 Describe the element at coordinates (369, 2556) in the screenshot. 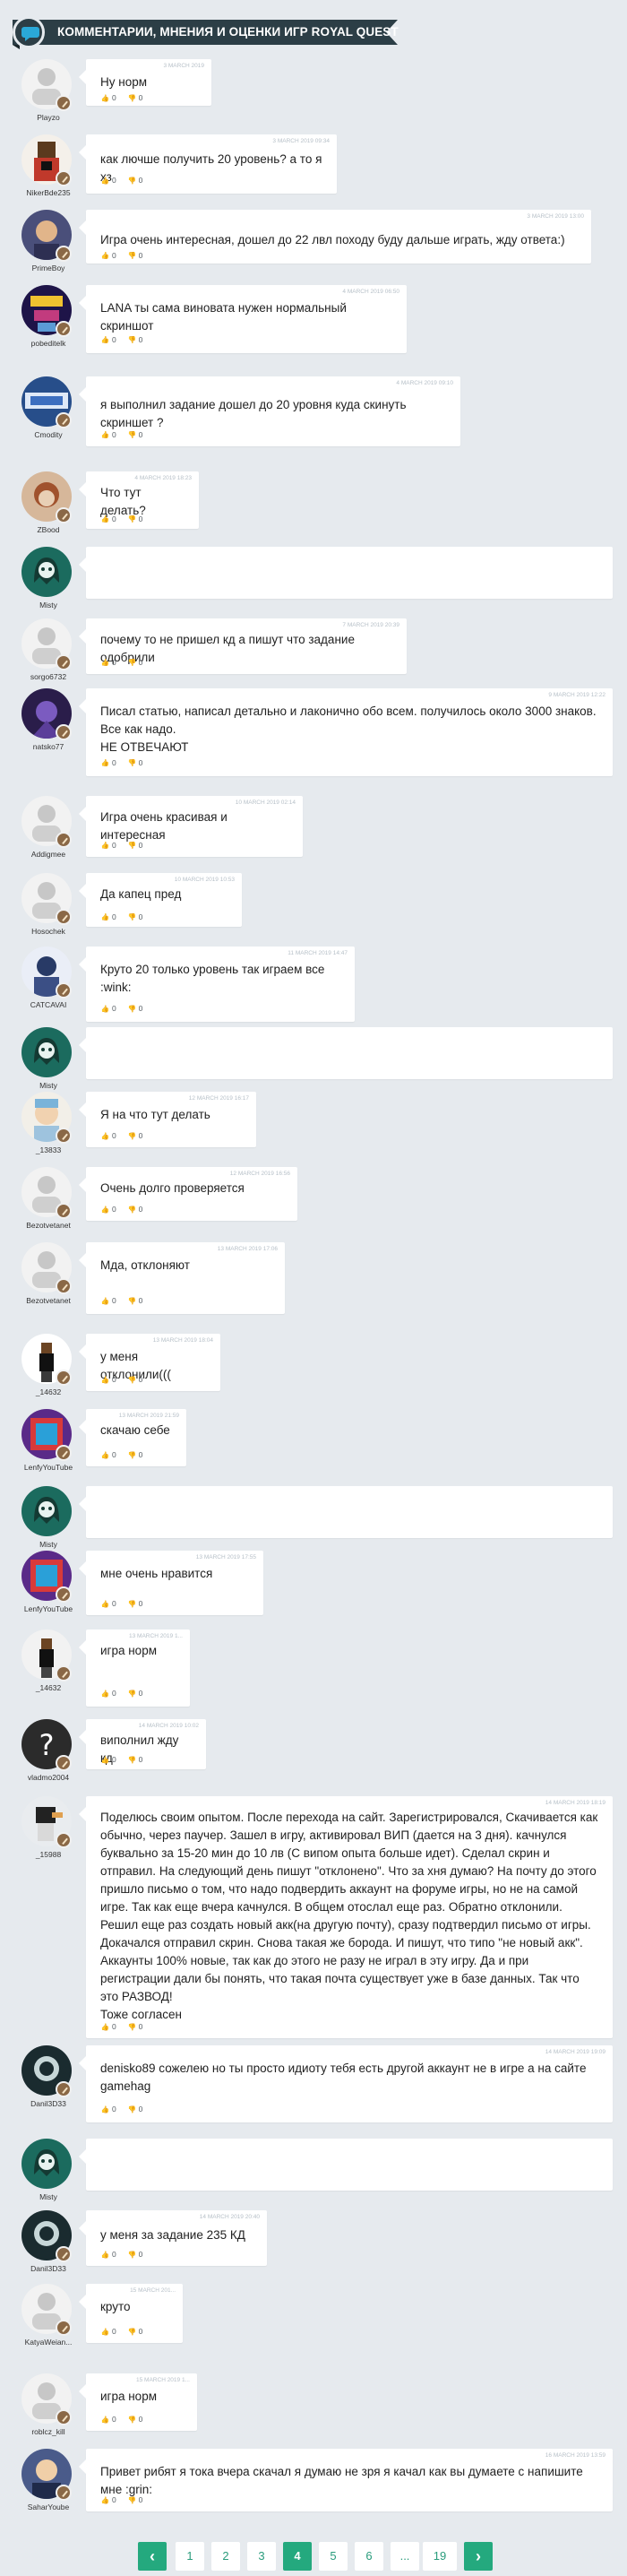

I see `page-button-6: 6` at that location.